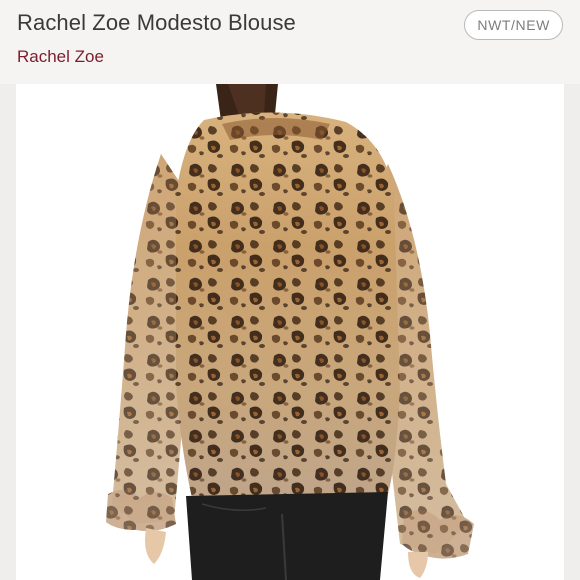  What do you see at coordinates (8, 332) in the screenshot?
I see `left-margin` at bounding box center [8, 332].